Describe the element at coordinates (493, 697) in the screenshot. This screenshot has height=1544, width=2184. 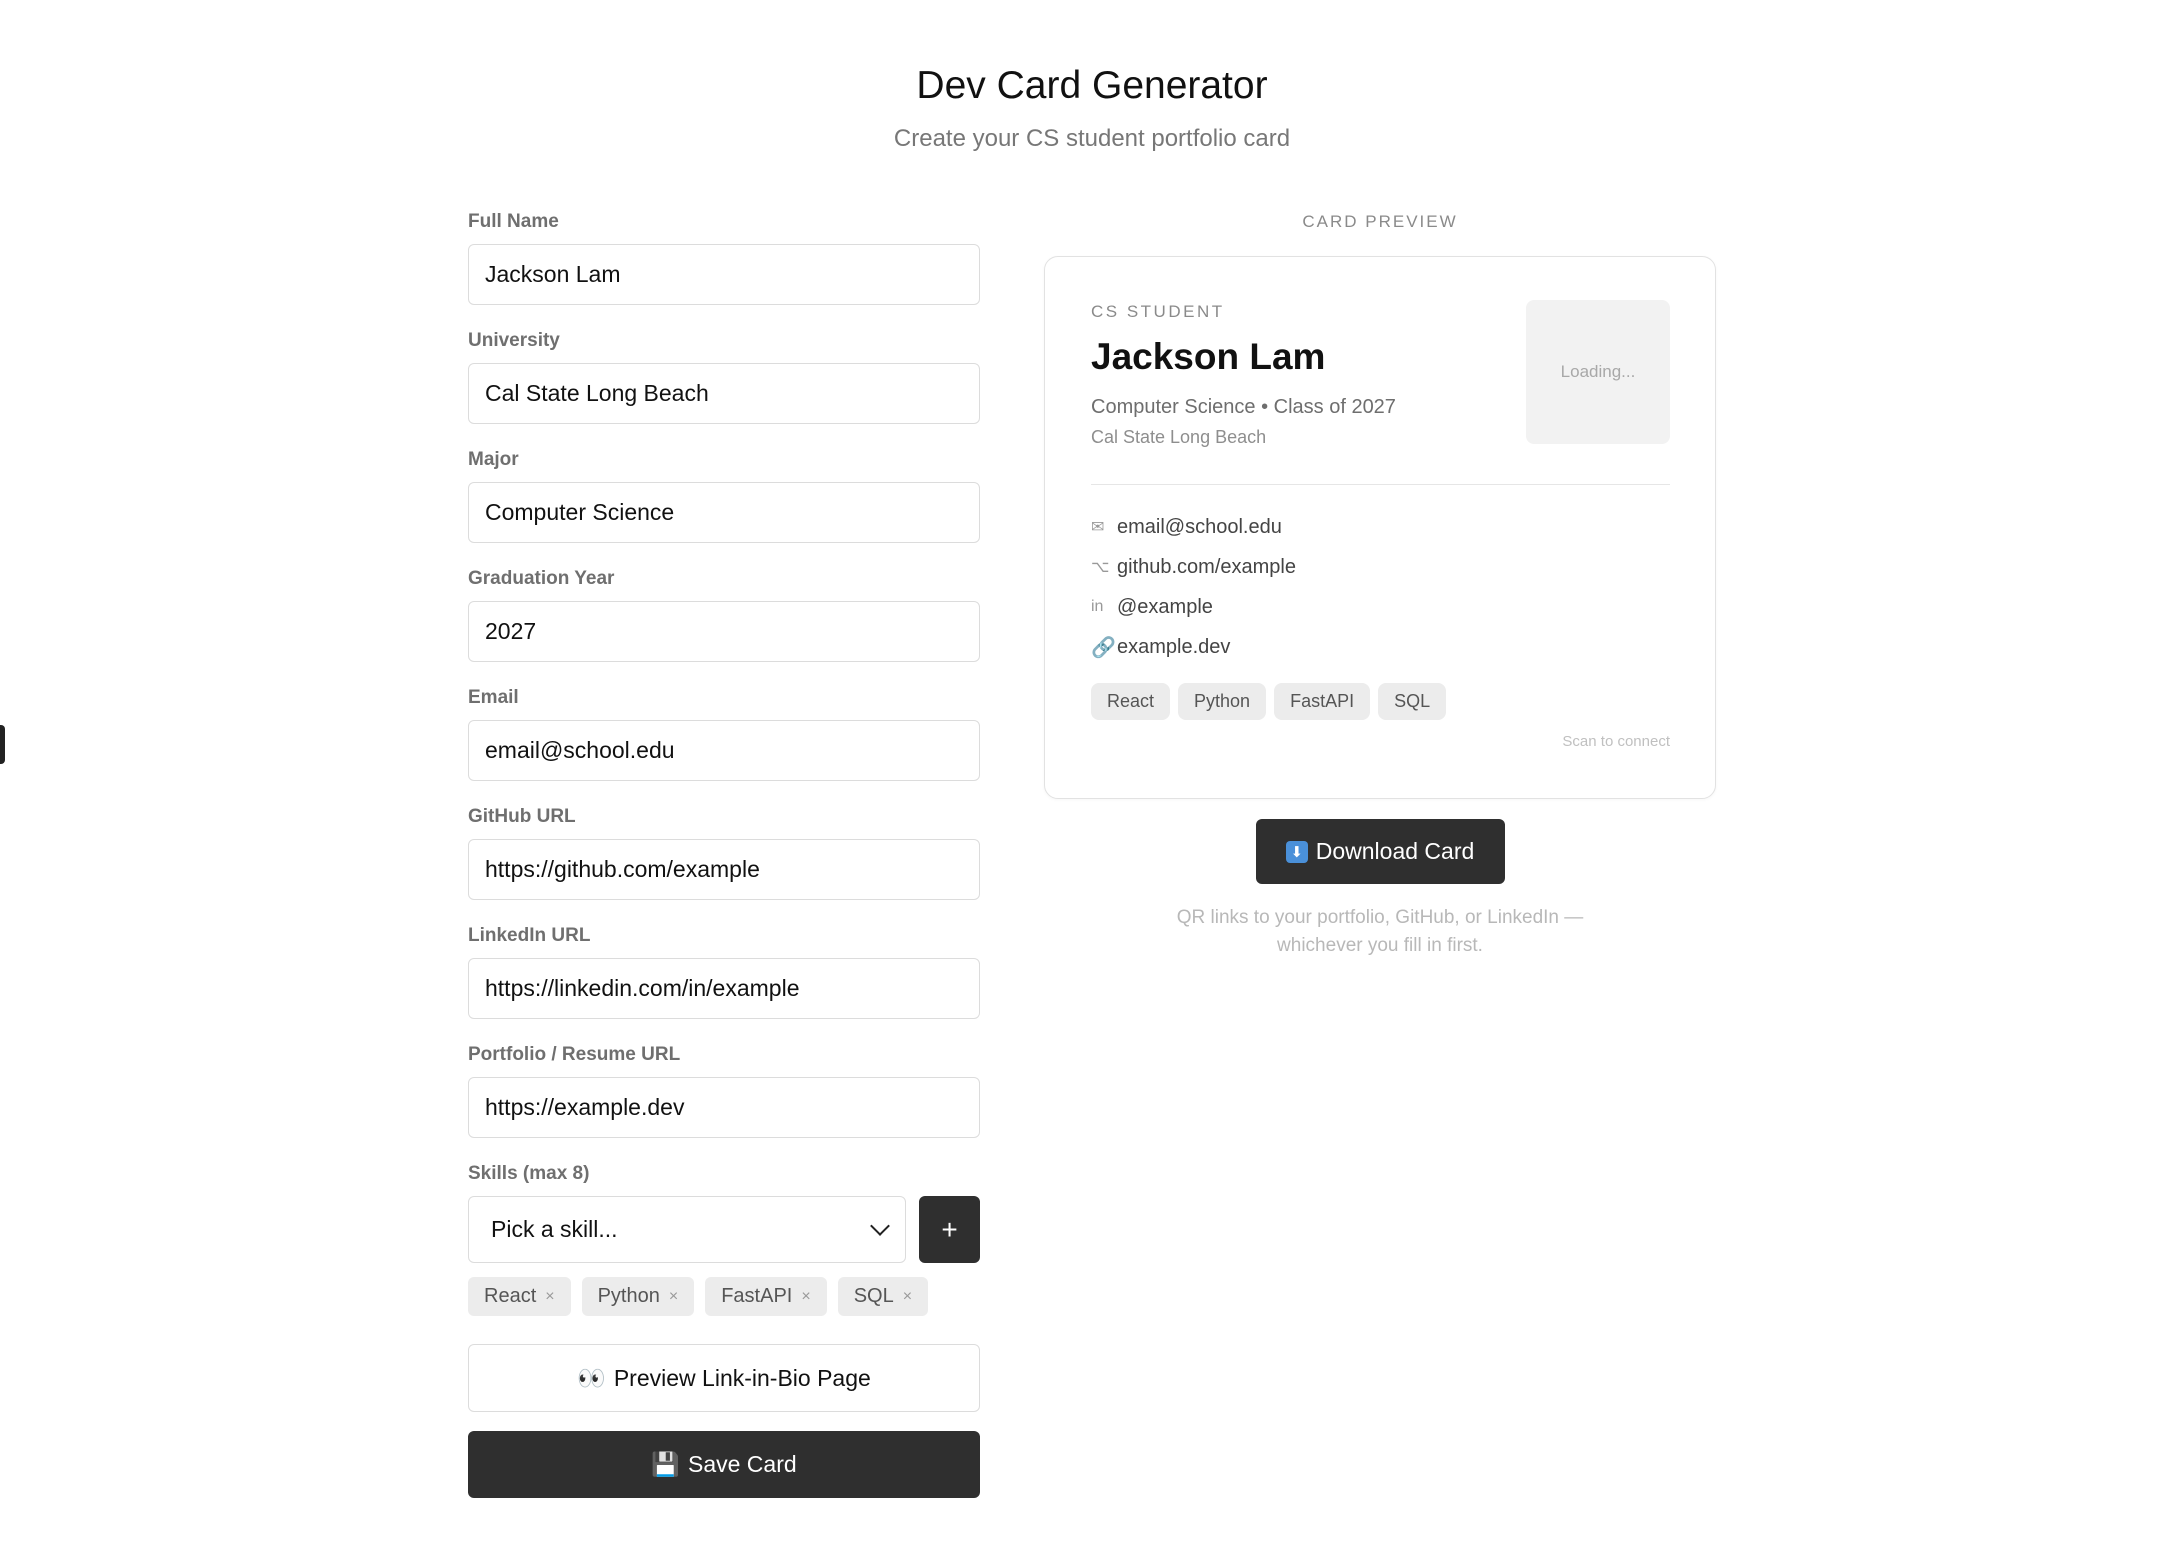
I see `email-label: Email` at that location.